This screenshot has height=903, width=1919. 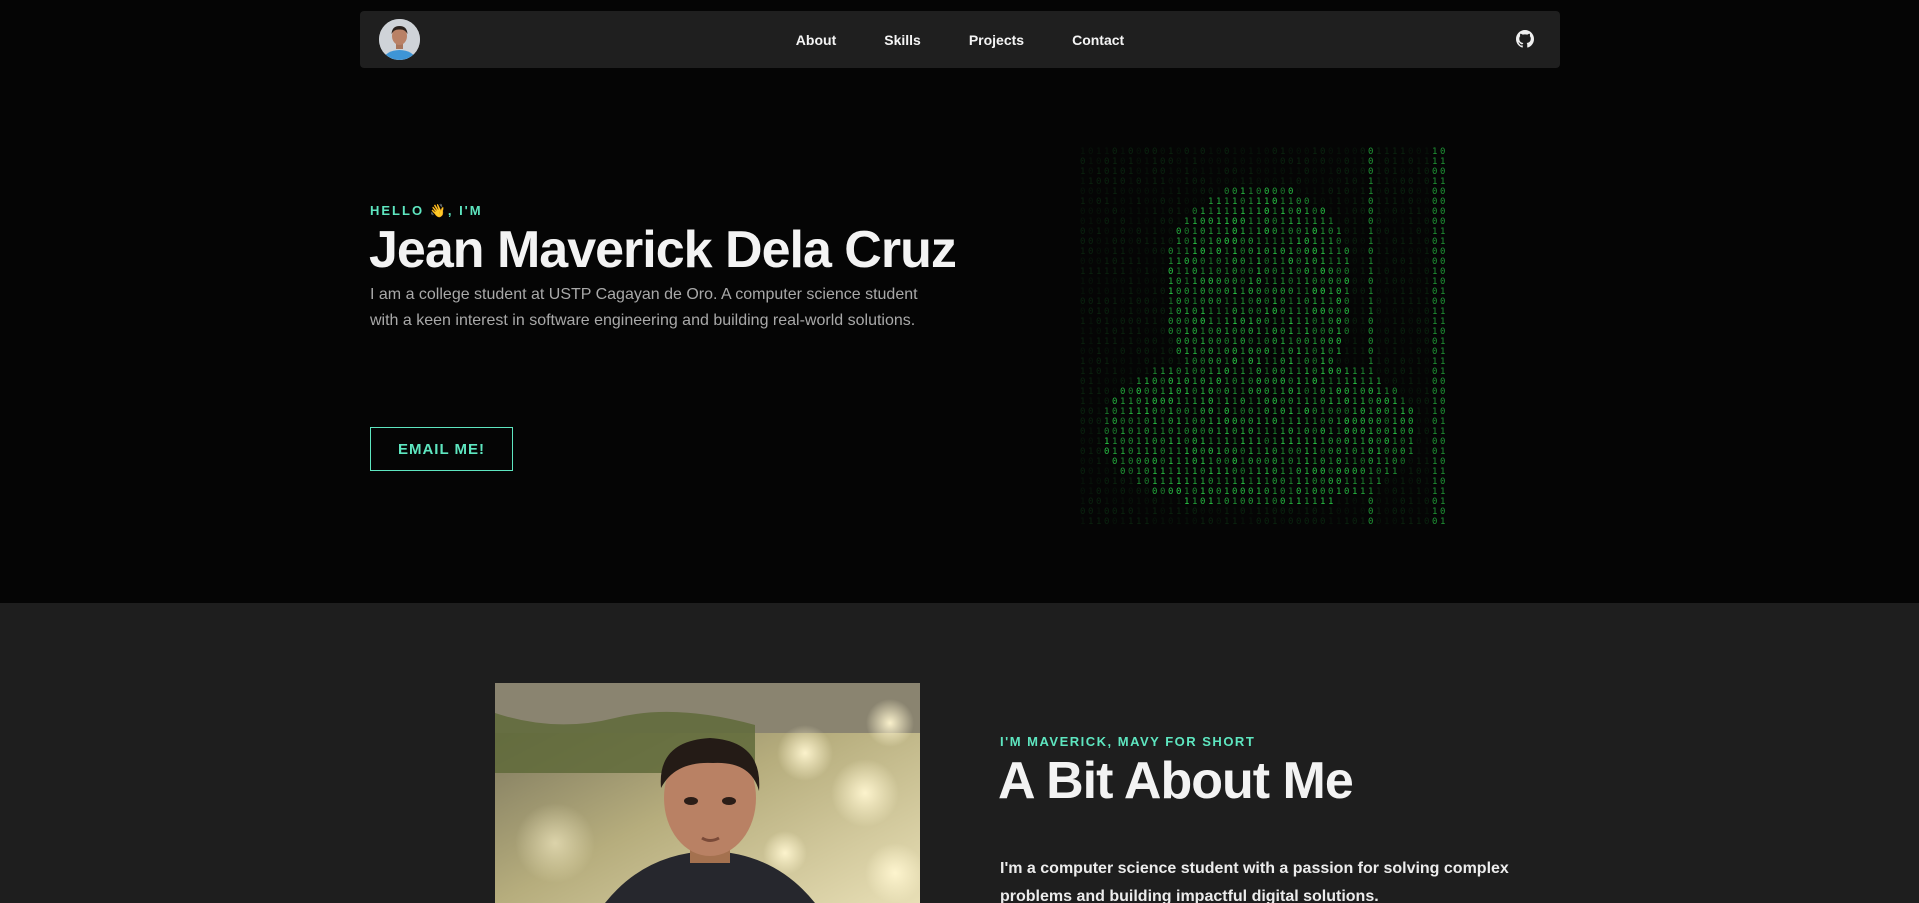 I want to click on nav-link-contact: Contact, so click(x=1098, y=40).